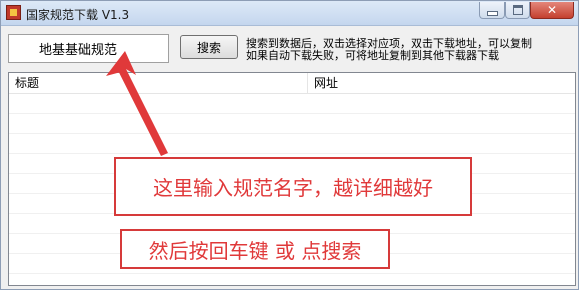 This screenshot has width=579, height=290. What do you see at coordinates (255, 249) in the screenshot?
I see `annotation-callout-search: 然后按回车键 或 点搜索` at bounding box center [255, 249].